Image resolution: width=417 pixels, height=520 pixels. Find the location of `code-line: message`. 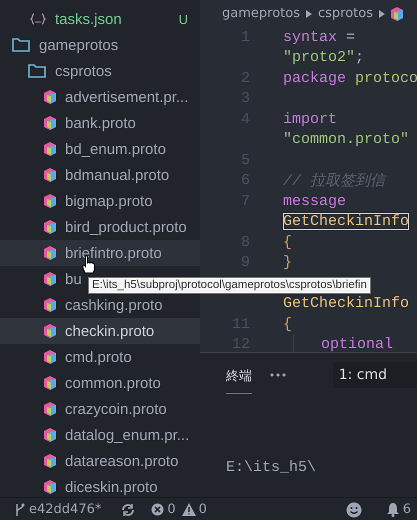

code-line: message is located at coordinates (314, 201).